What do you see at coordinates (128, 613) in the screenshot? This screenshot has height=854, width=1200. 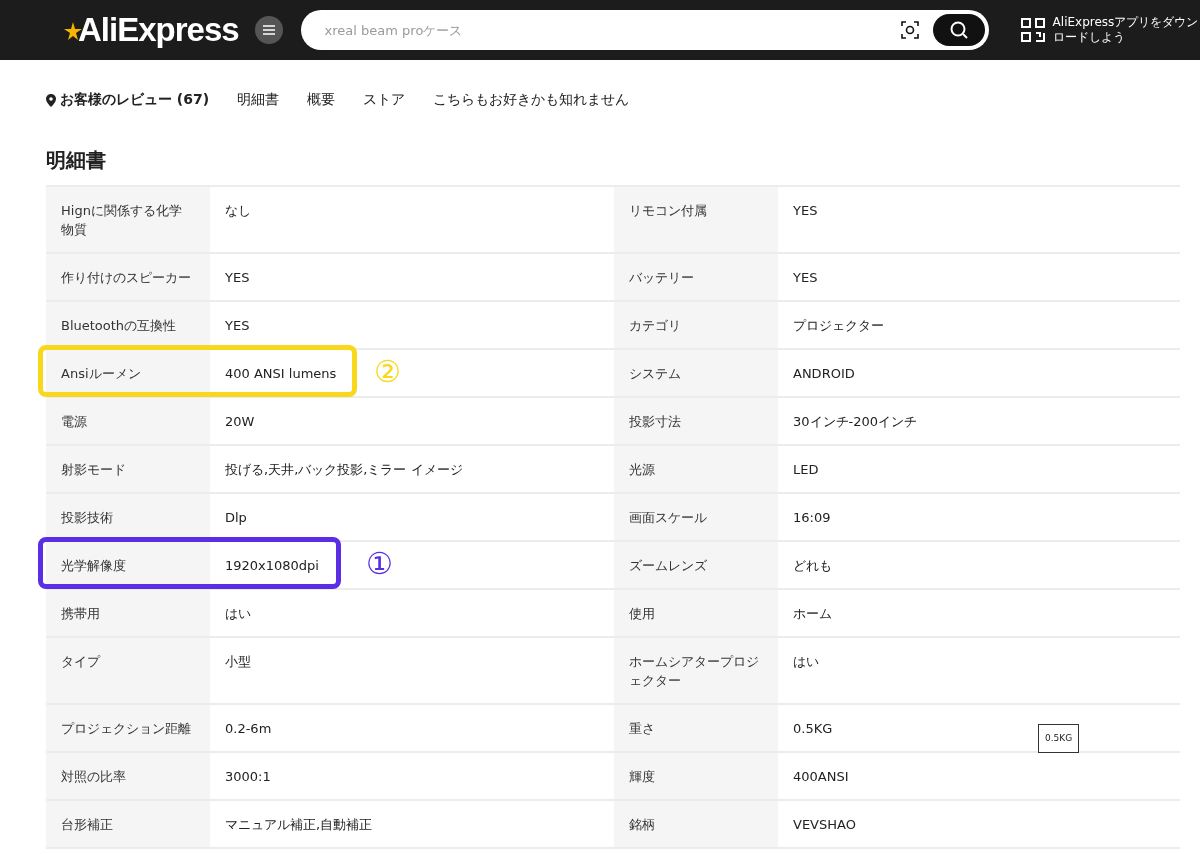 I see `spec-label: 携帯用` at bounding box center [128, 613].